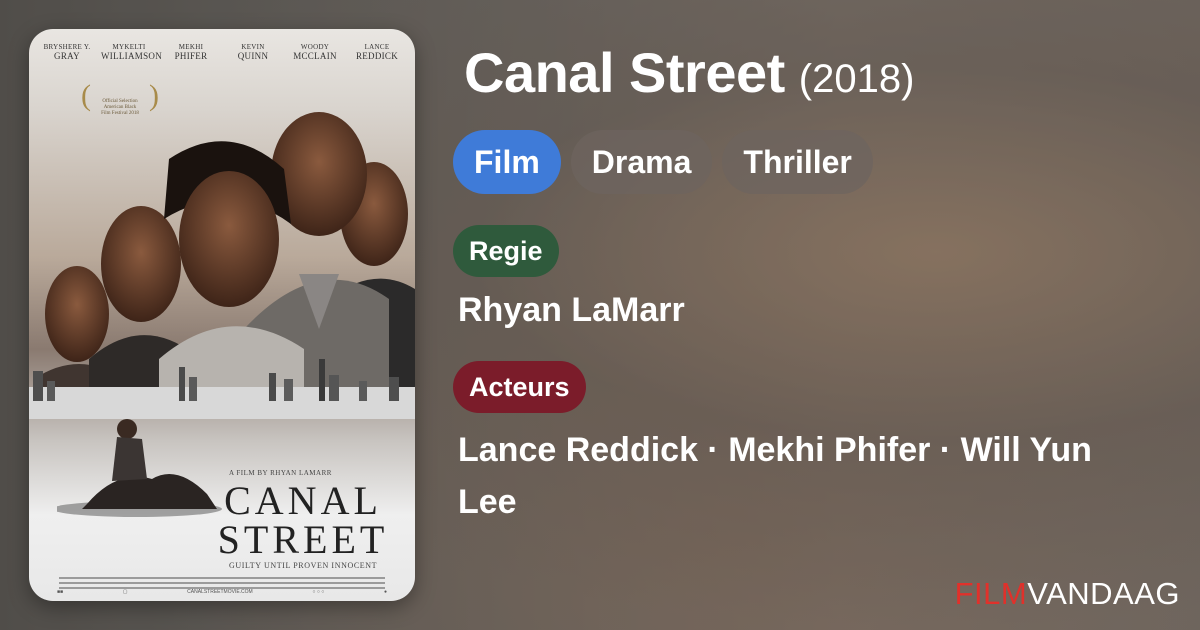  I want to click on poster-film-by: A FILM BY RHYAN LAMARR, so click(280, 473).